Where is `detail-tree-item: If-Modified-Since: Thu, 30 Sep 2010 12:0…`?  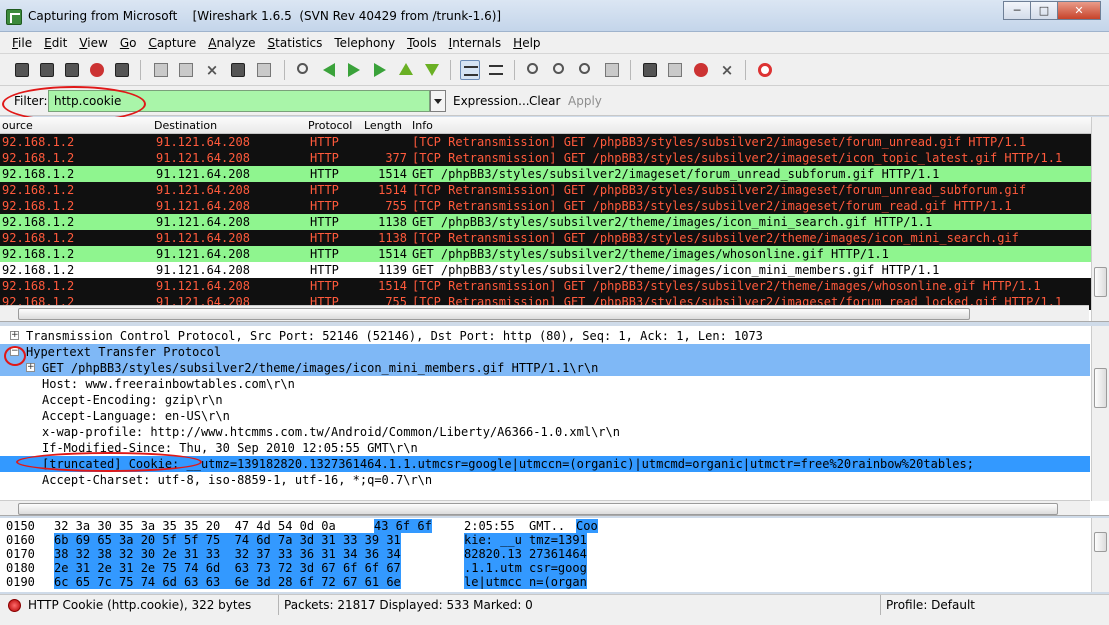
detail-tree-item: If-Modified-Since: Thu, 30 Sep 2010 12:0… is located at coordinates (545, 448).